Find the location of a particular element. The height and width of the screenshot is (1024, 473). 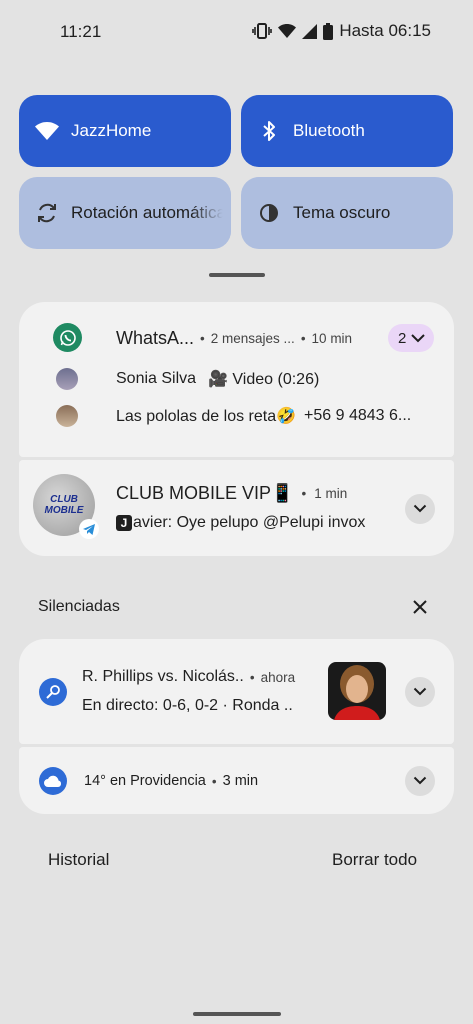

close-icon is located at coordinates (420, 609).